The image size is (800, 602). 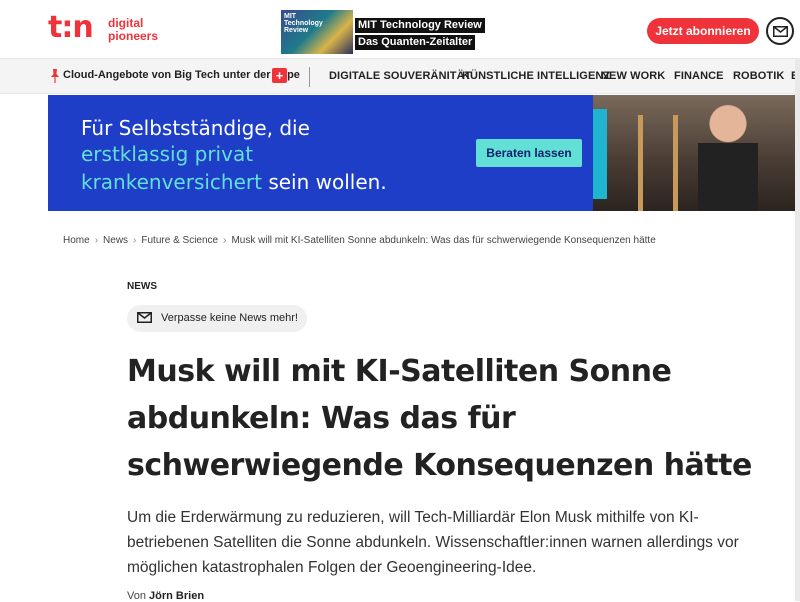 What do you see at coordinates (176, 596) in the screenshot?
I see `author-link: Jörn Brien` at bounding box center [176, 596].